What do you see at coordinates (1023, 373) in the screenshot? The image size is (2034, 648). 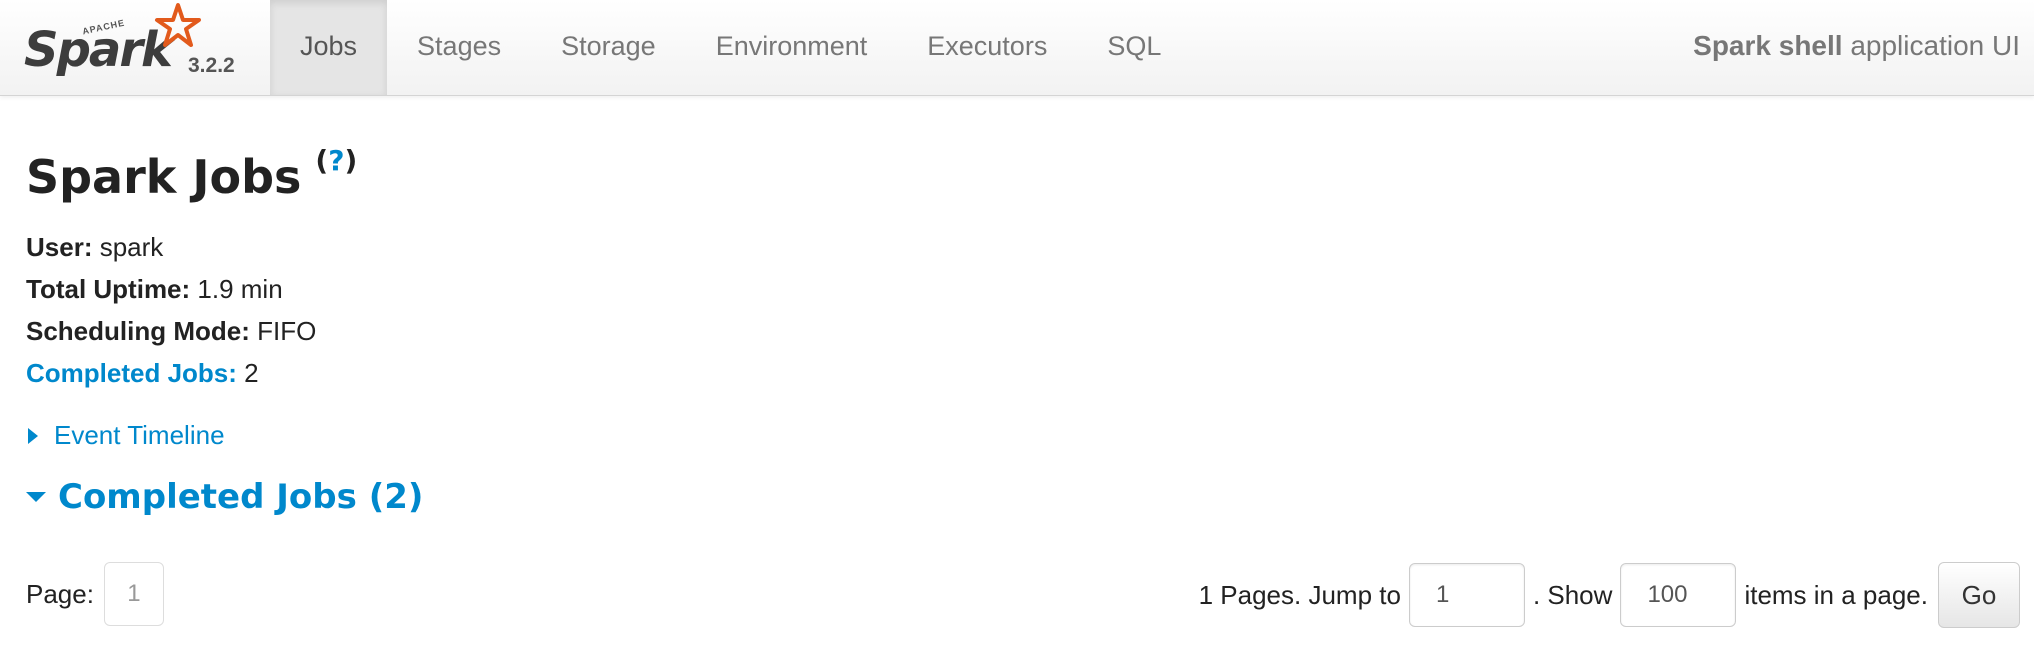 I see `summary-completed-jobs: Completed Jobs: 2` at bounding box center [1023, 373].